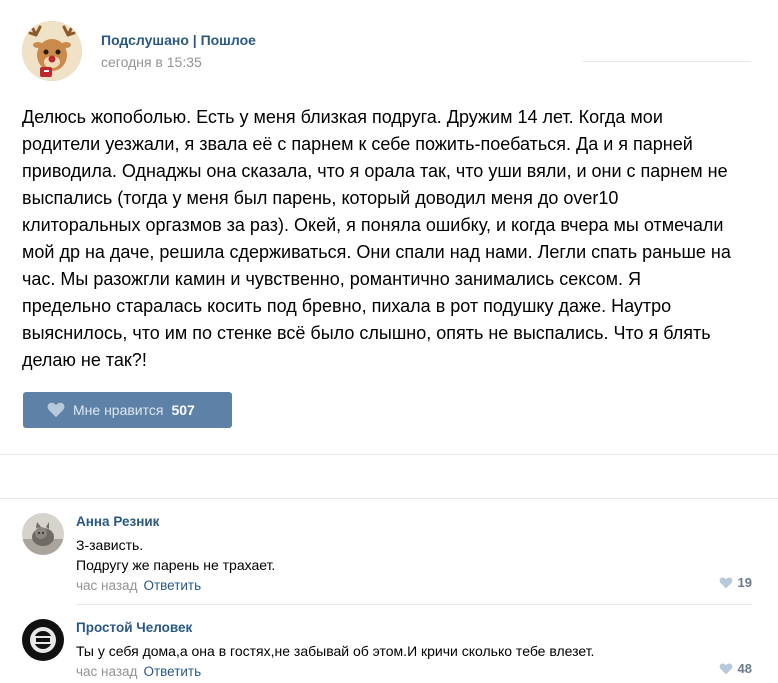 The image size is (778, 683). I want to click on comment-like-button: 48, so click(735, 668).